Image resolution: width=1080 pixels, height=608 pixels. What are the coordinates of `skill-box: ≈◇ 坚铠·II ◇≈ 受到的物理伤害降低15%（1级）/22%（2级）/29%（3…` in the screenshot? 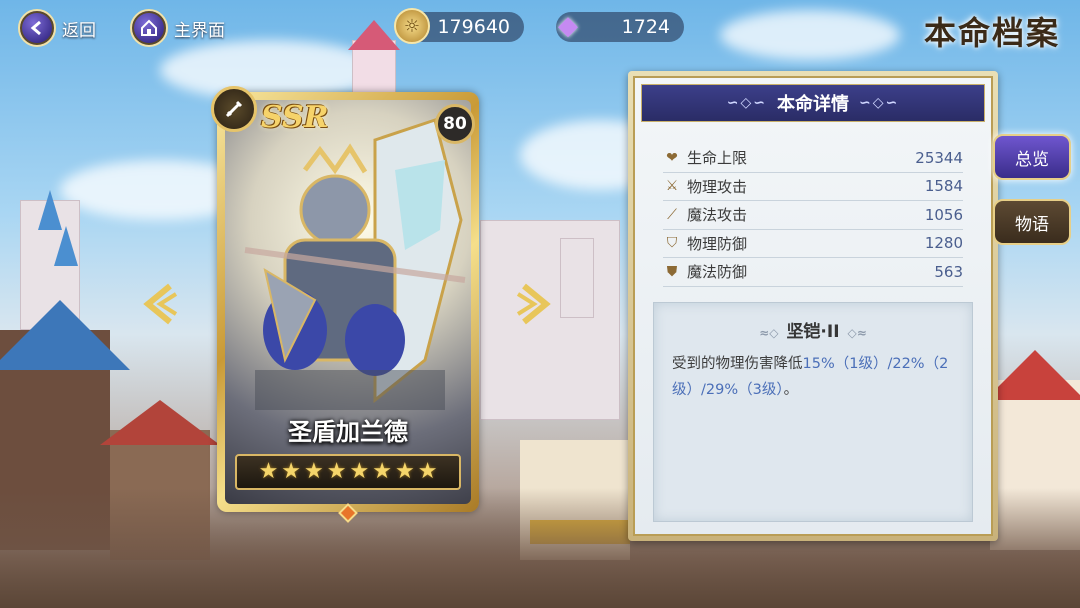 It's located at (813, 412).